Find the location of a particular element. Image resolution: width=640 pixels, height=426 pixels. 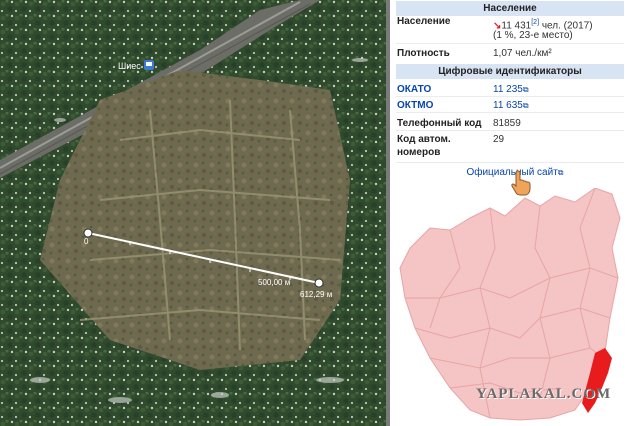

auto-code-label-line2: номеров is located at coordinates (419, 152).